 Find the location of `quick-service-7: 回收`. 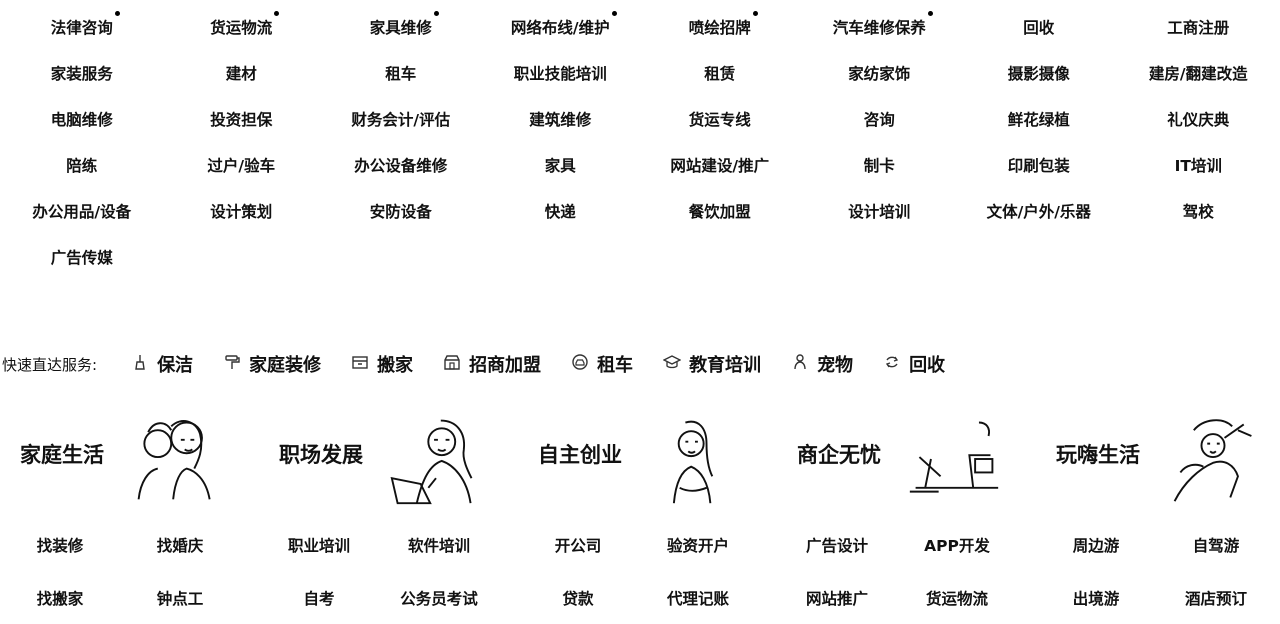

quick-service-7: 回收 is located at coordinates (914, 364).